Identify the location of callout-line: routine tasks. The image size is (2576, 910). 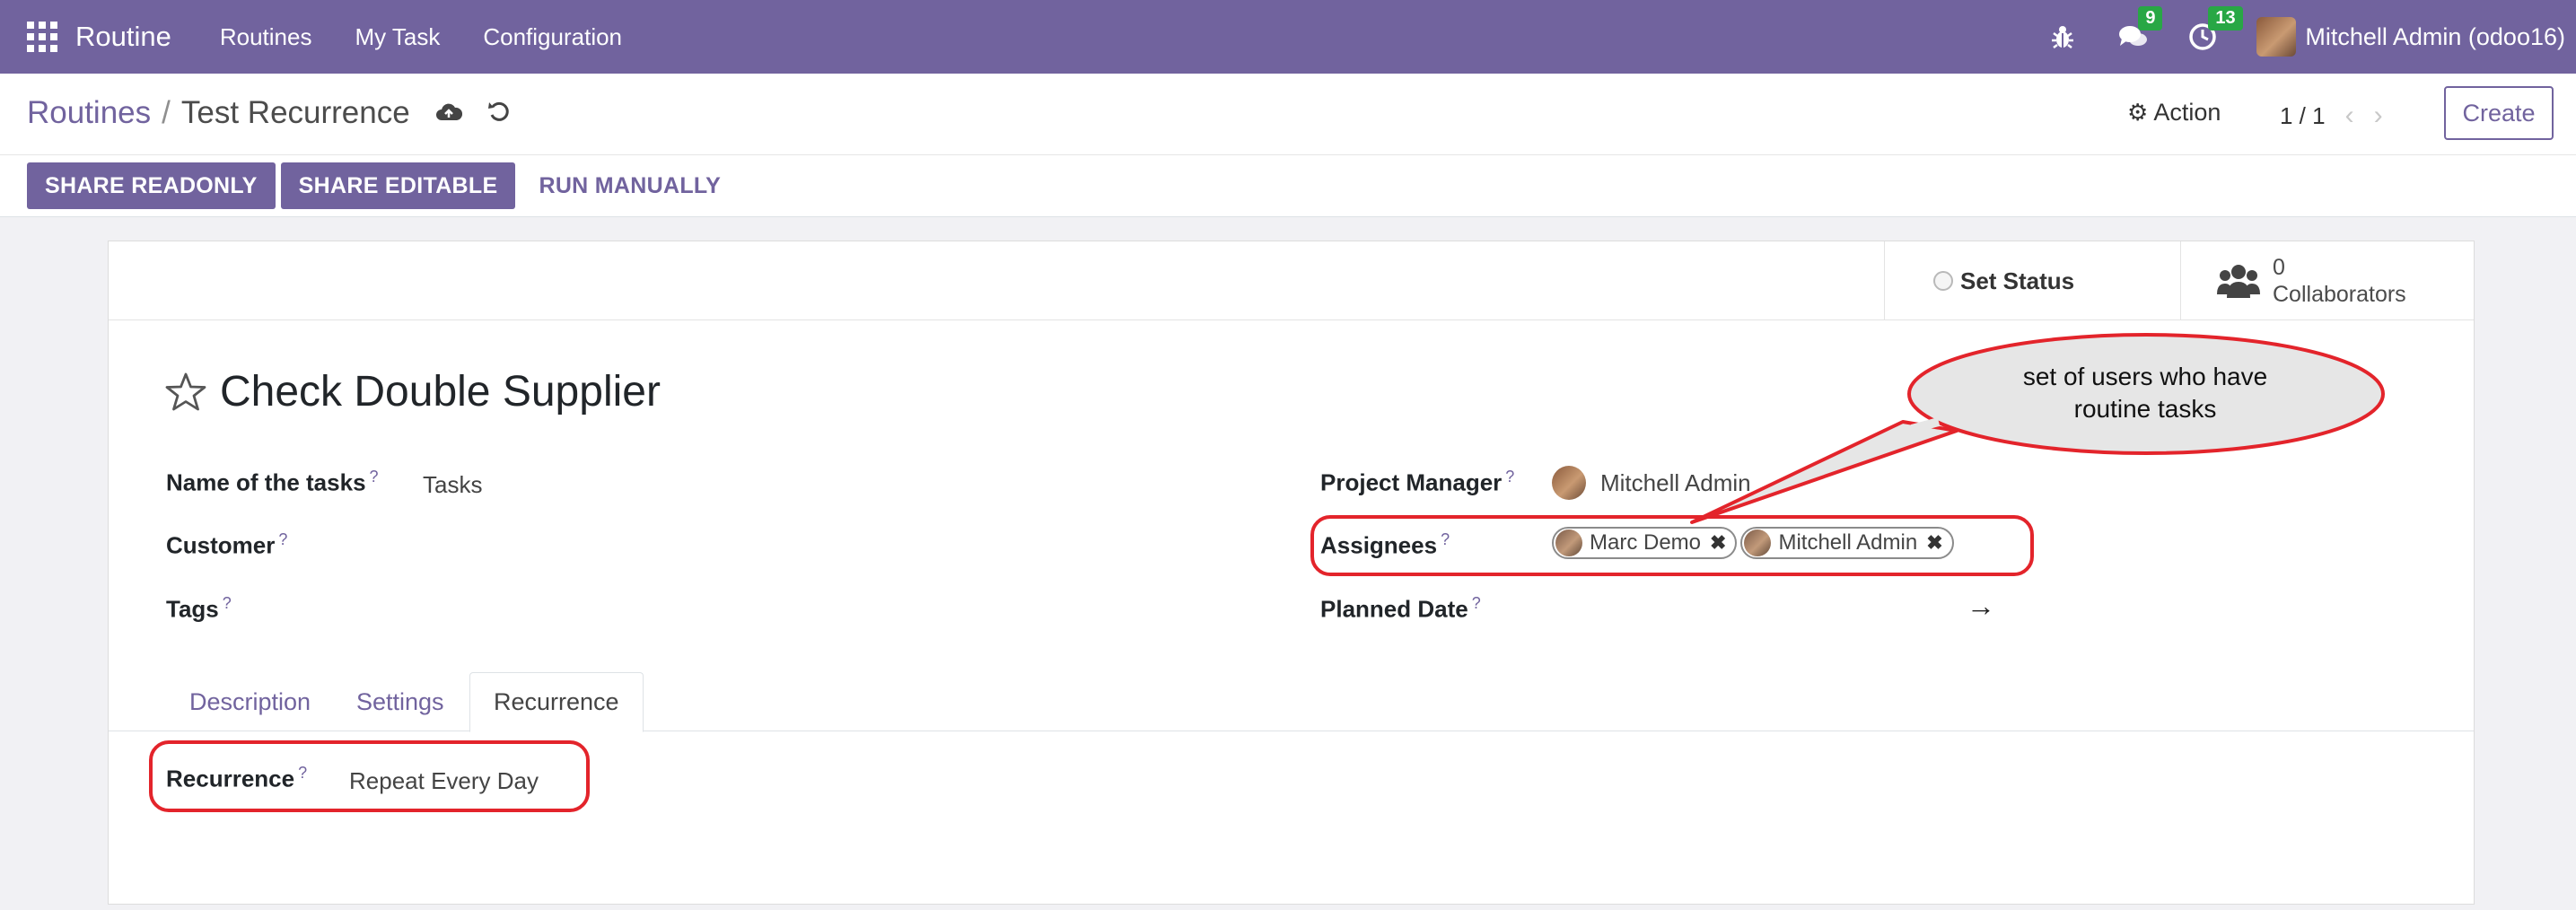
(2145, 409).